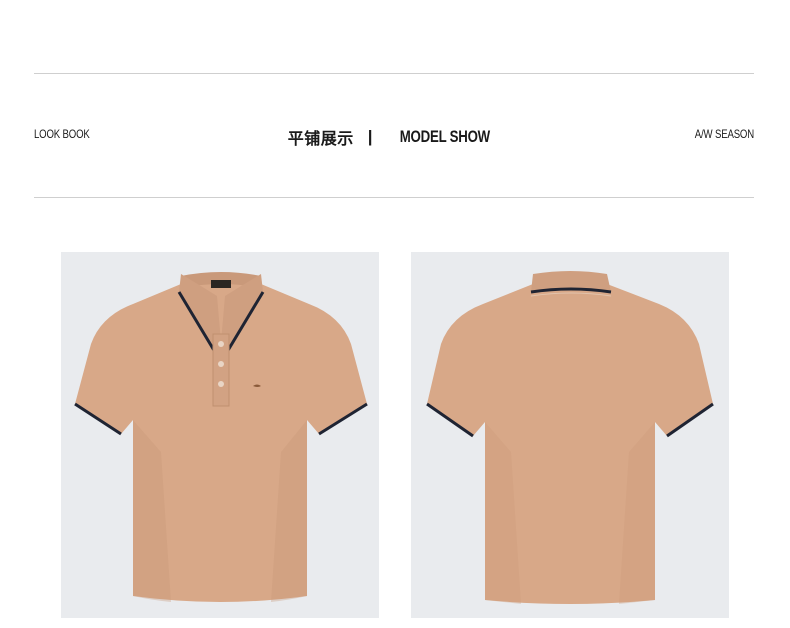  Describe the element at coordinates (395, 137) in the screenshot. I see `section-title: 平铺展示 | MODEL SHOW` at that location.